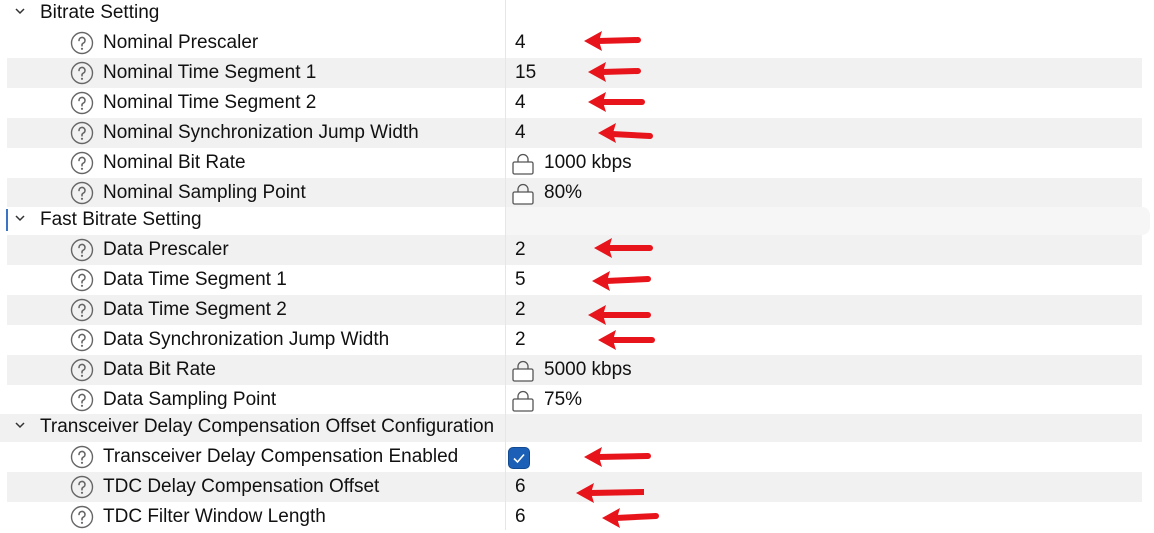 The image size is (1154, 533). Describe the element at coordinates (575, 221) in the screenshot. I see `group-row-fast-bitrate-setting: Fast Bitrate Setting` at that location.